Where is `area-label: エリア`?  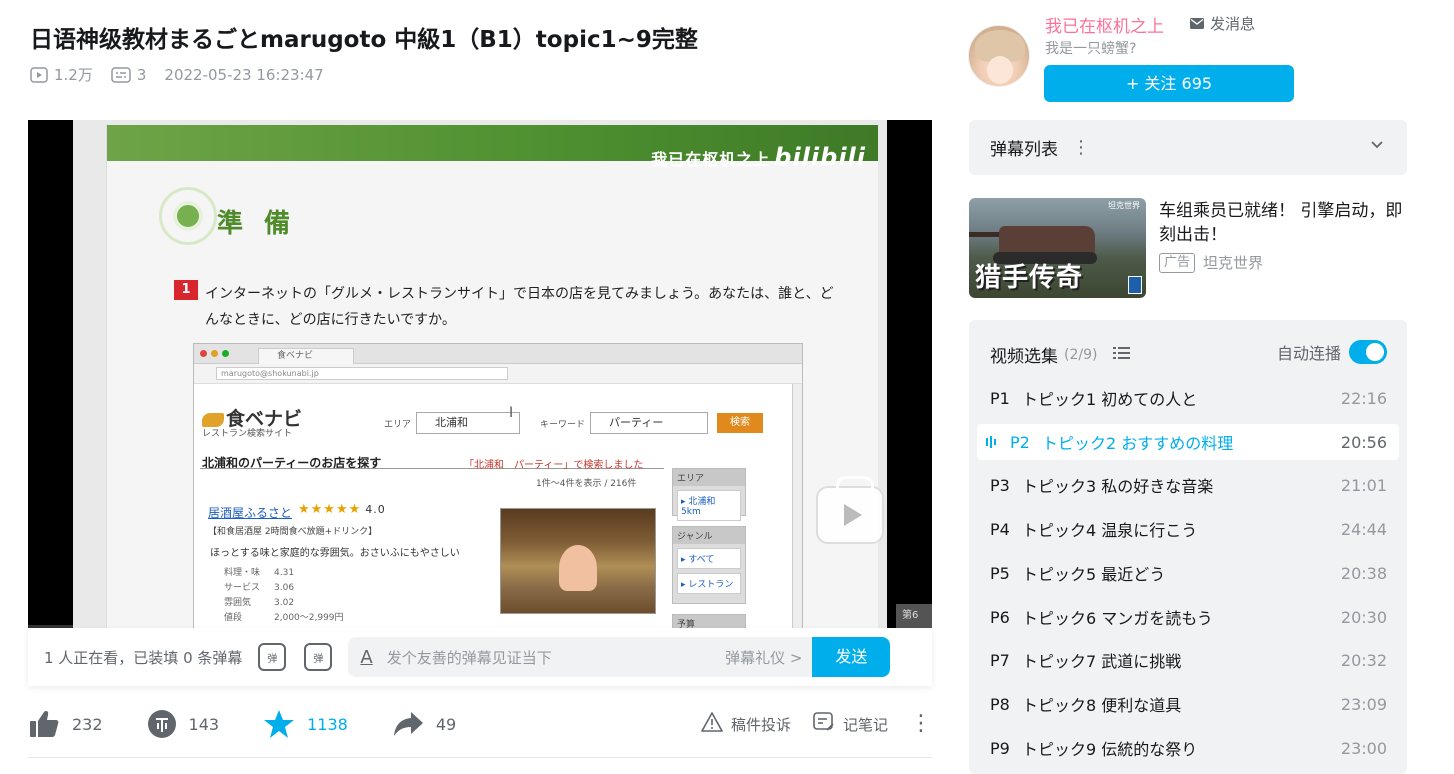
area-label: エリア is located at coordinates (398, 425).